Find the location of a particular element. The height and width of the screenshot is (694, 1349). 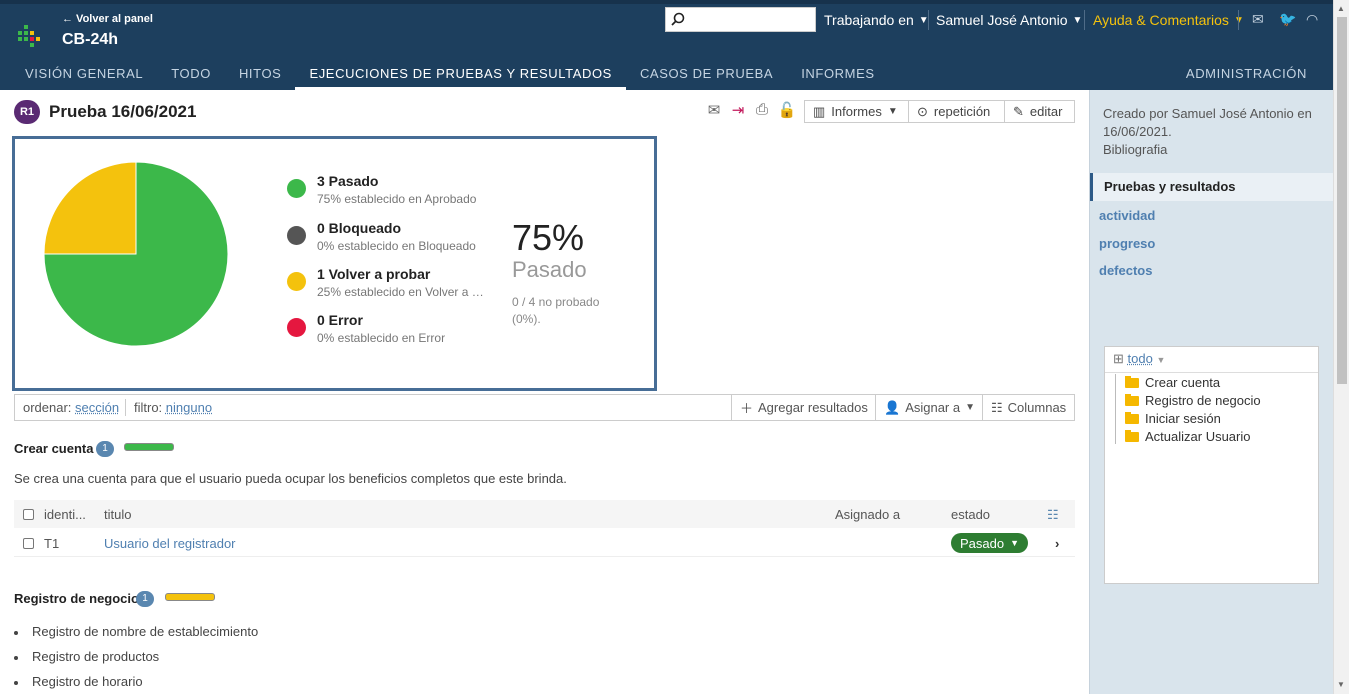

tree-root-label: todo is located at coordinates (1140, 358).